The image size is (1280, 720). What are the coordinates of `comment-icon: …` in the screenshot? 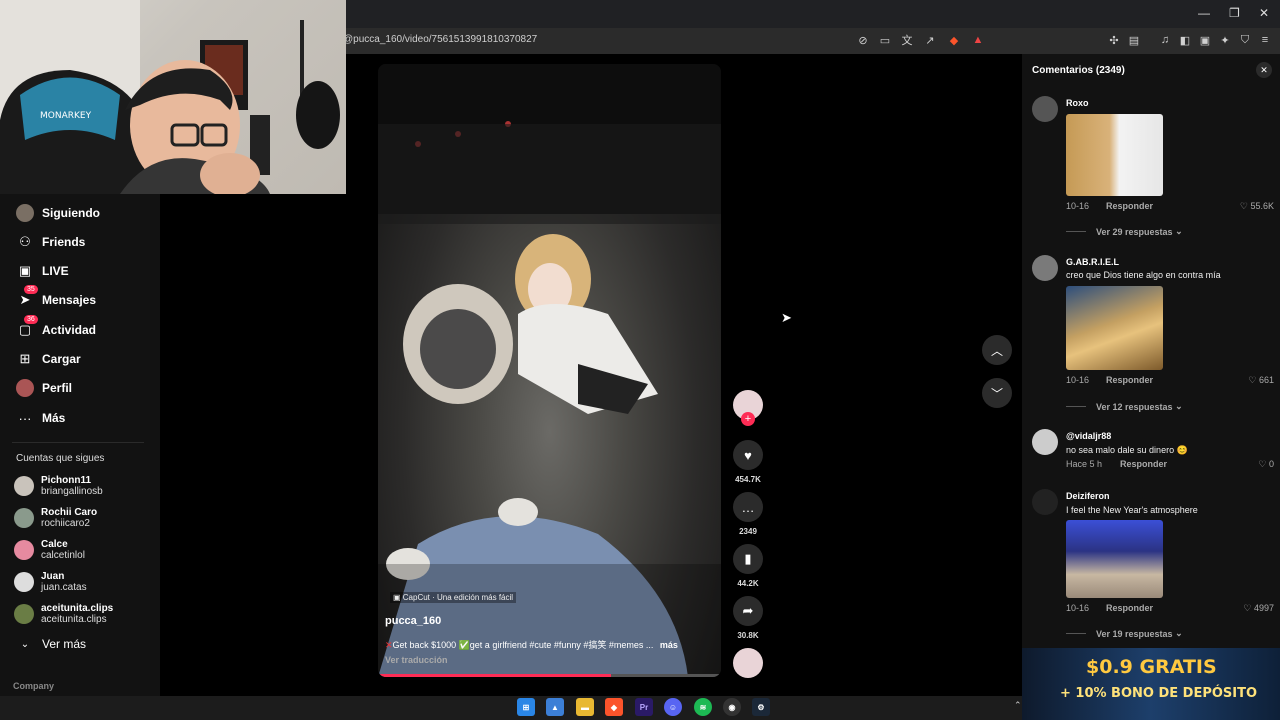 It's located at (748, 507).